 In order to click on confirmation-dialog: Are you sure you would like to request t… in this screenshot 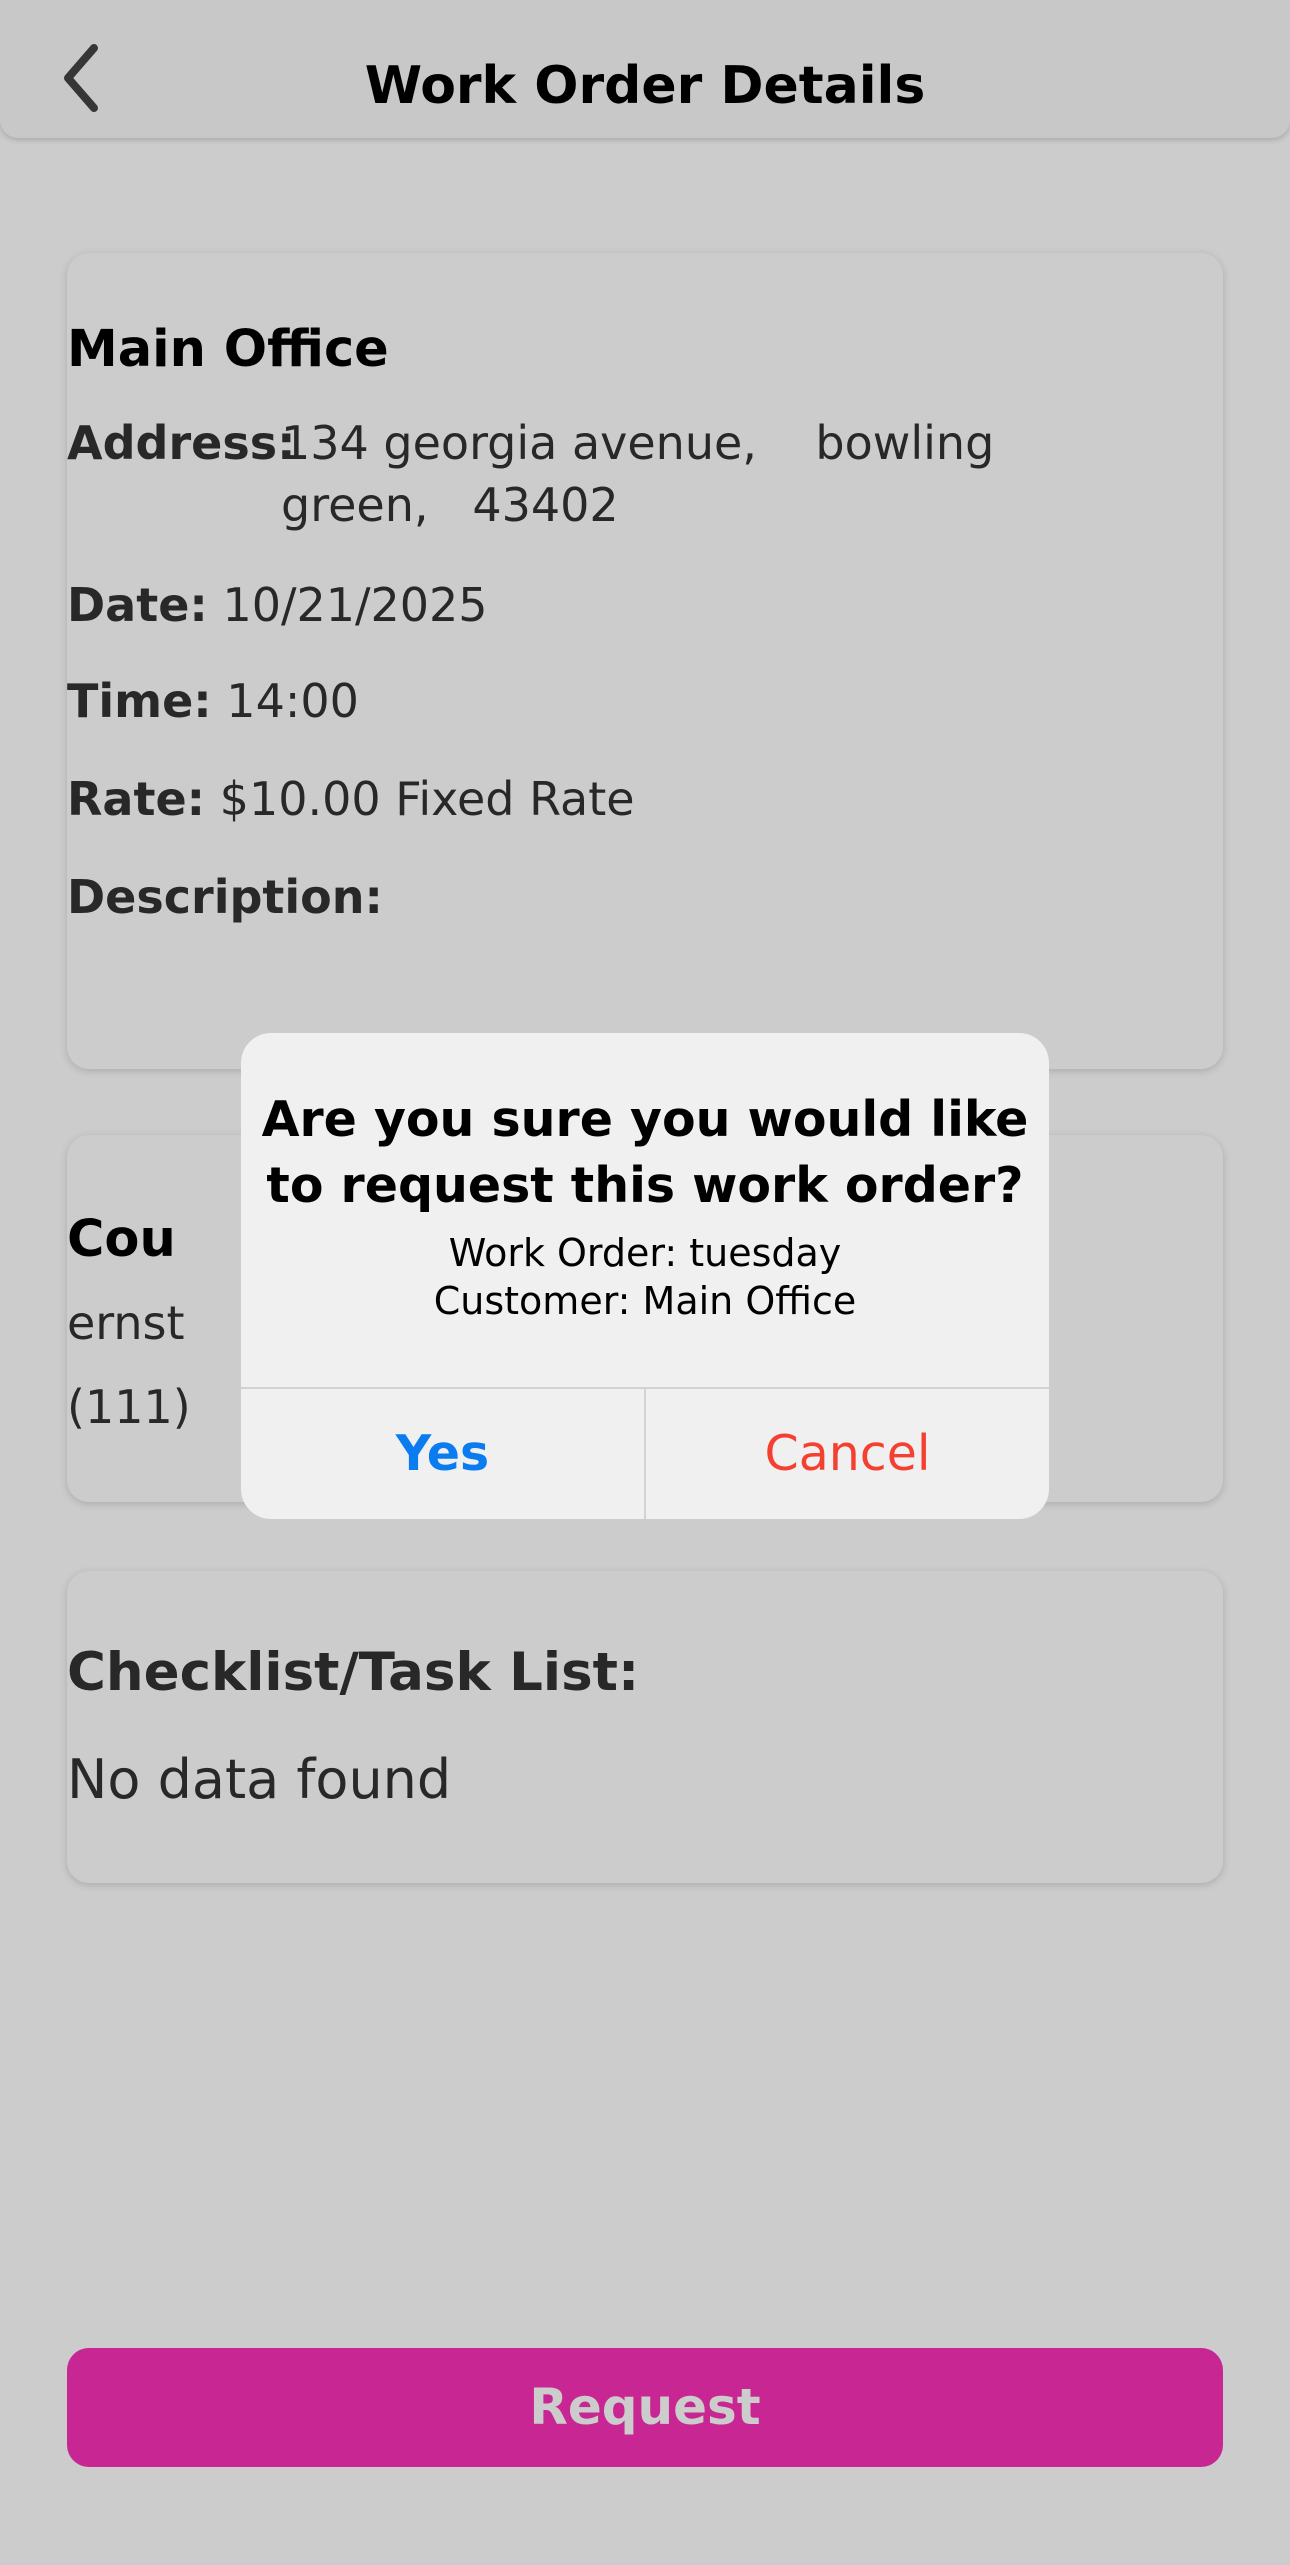, I will do `click(645, 1276)`.